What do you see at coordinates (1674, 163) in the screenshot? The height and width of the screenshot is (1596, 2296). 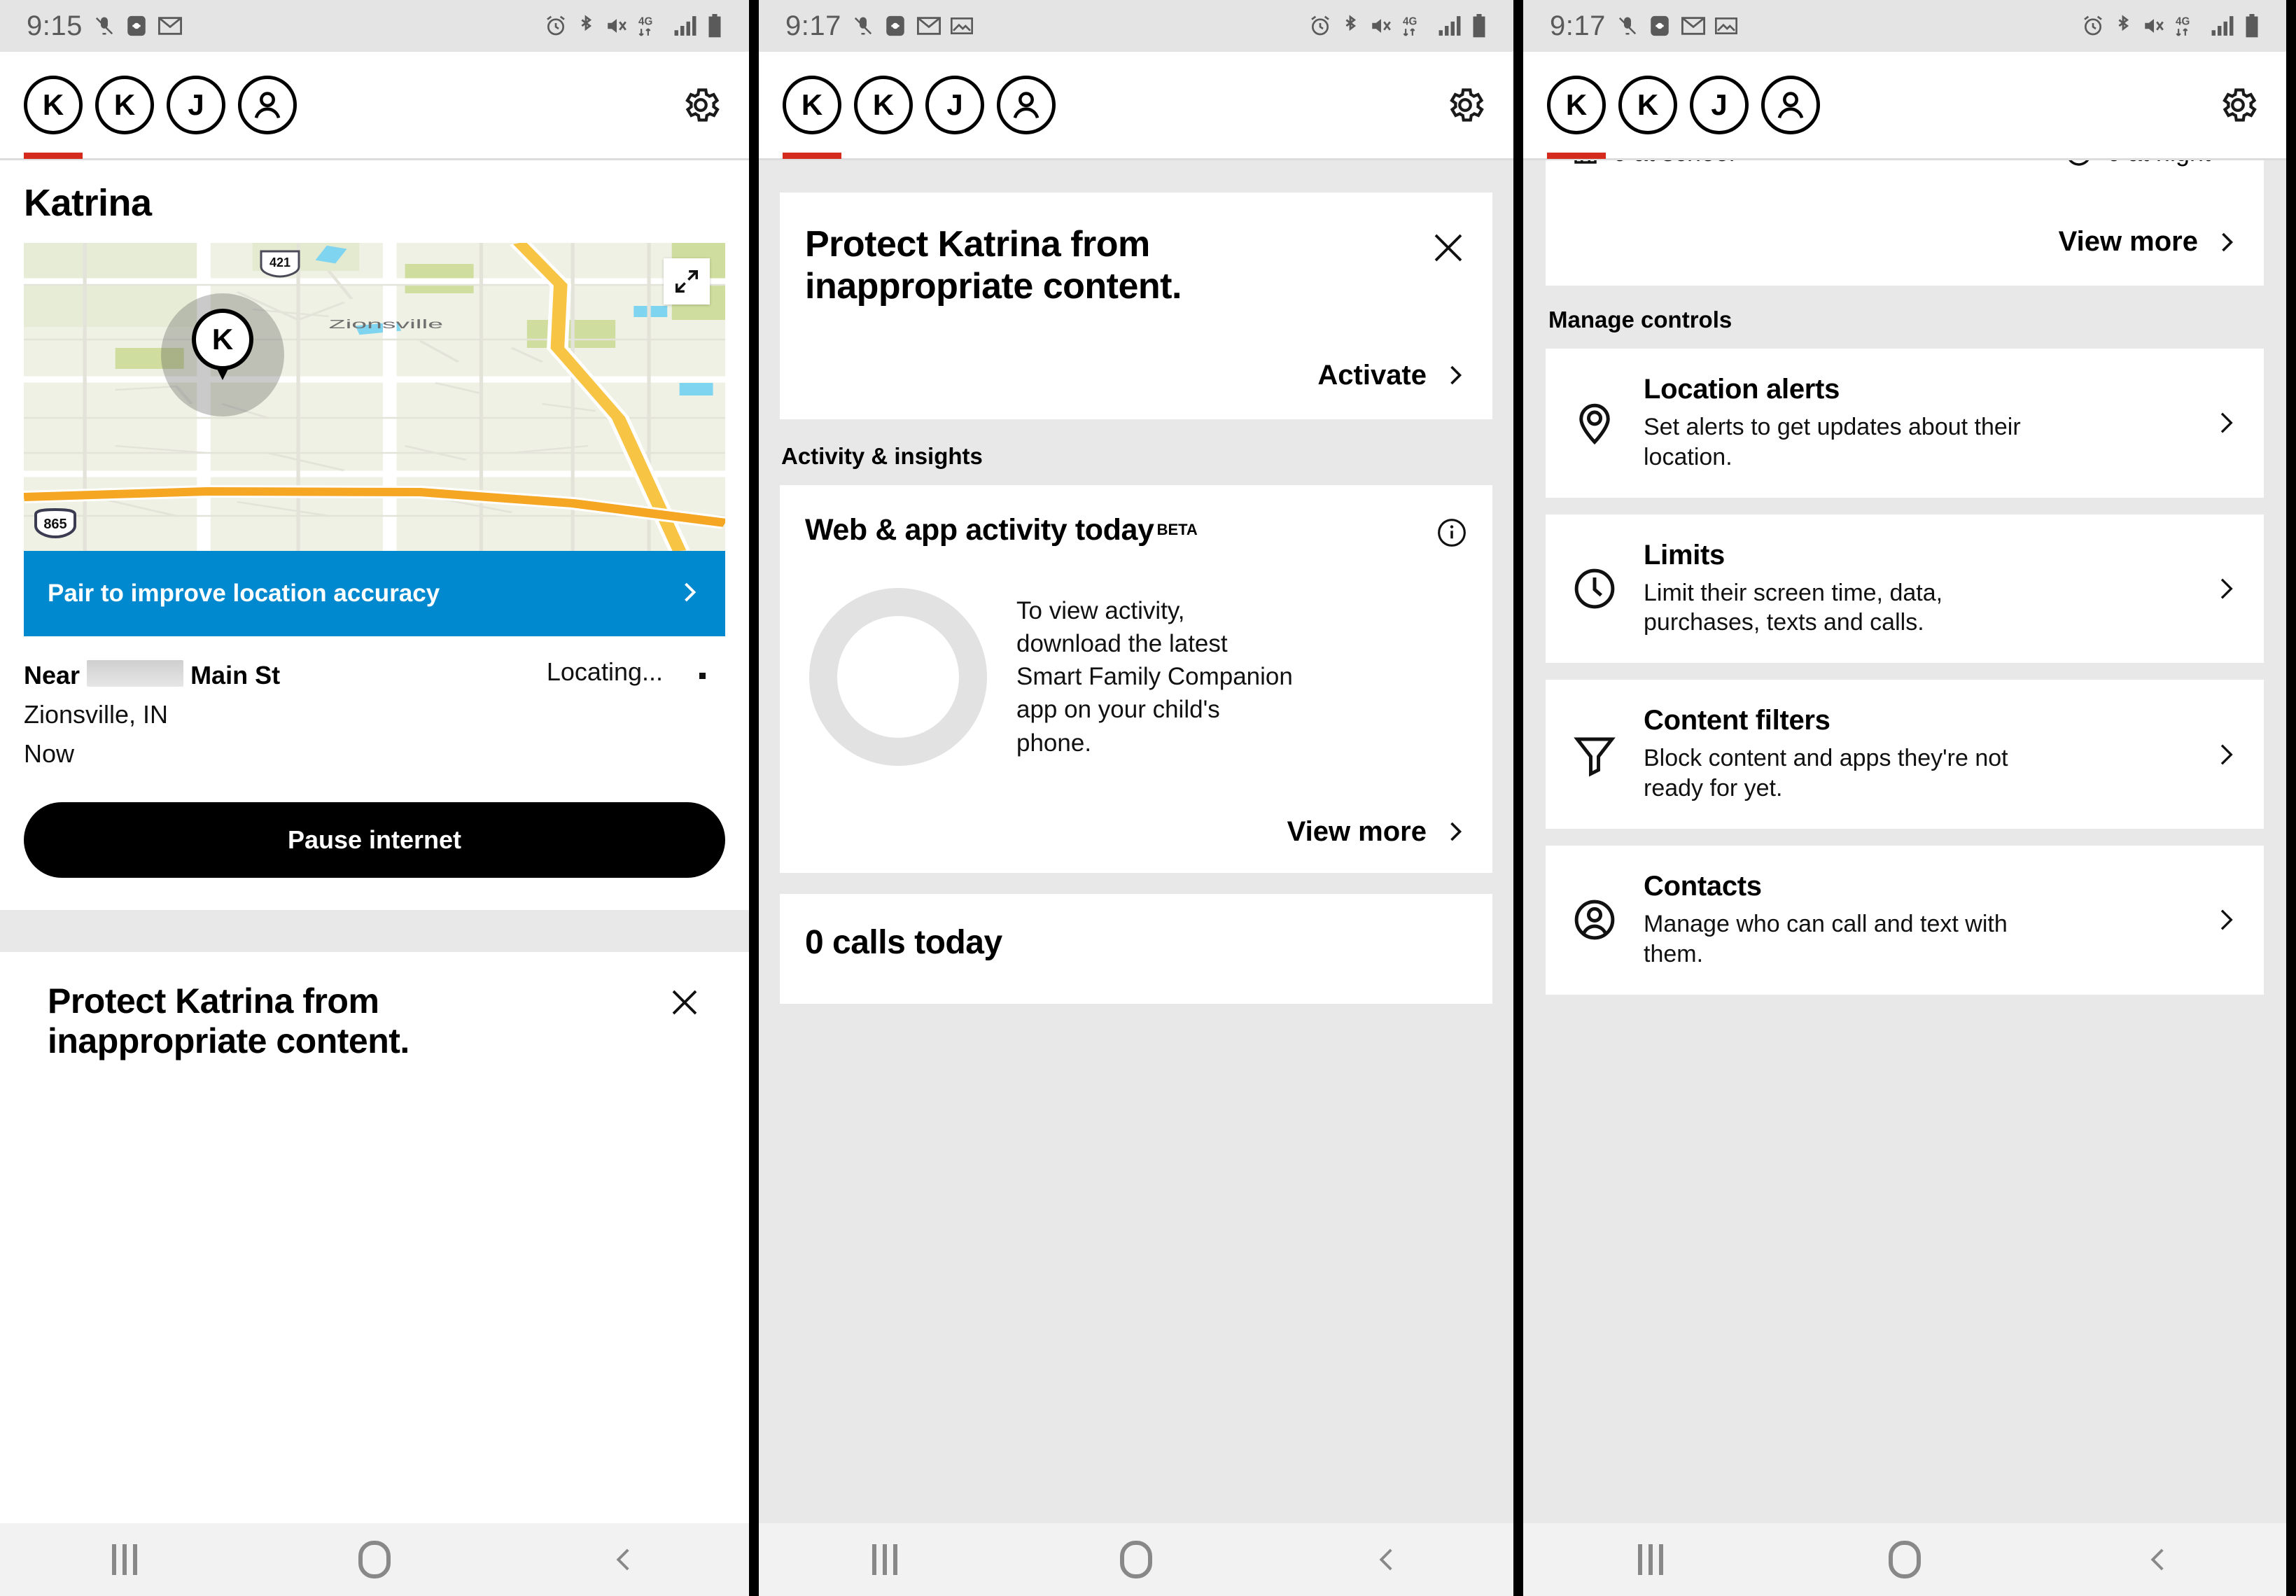 I see `stat-at-school-label: 0 at school` at bounding box center [1674, 163].